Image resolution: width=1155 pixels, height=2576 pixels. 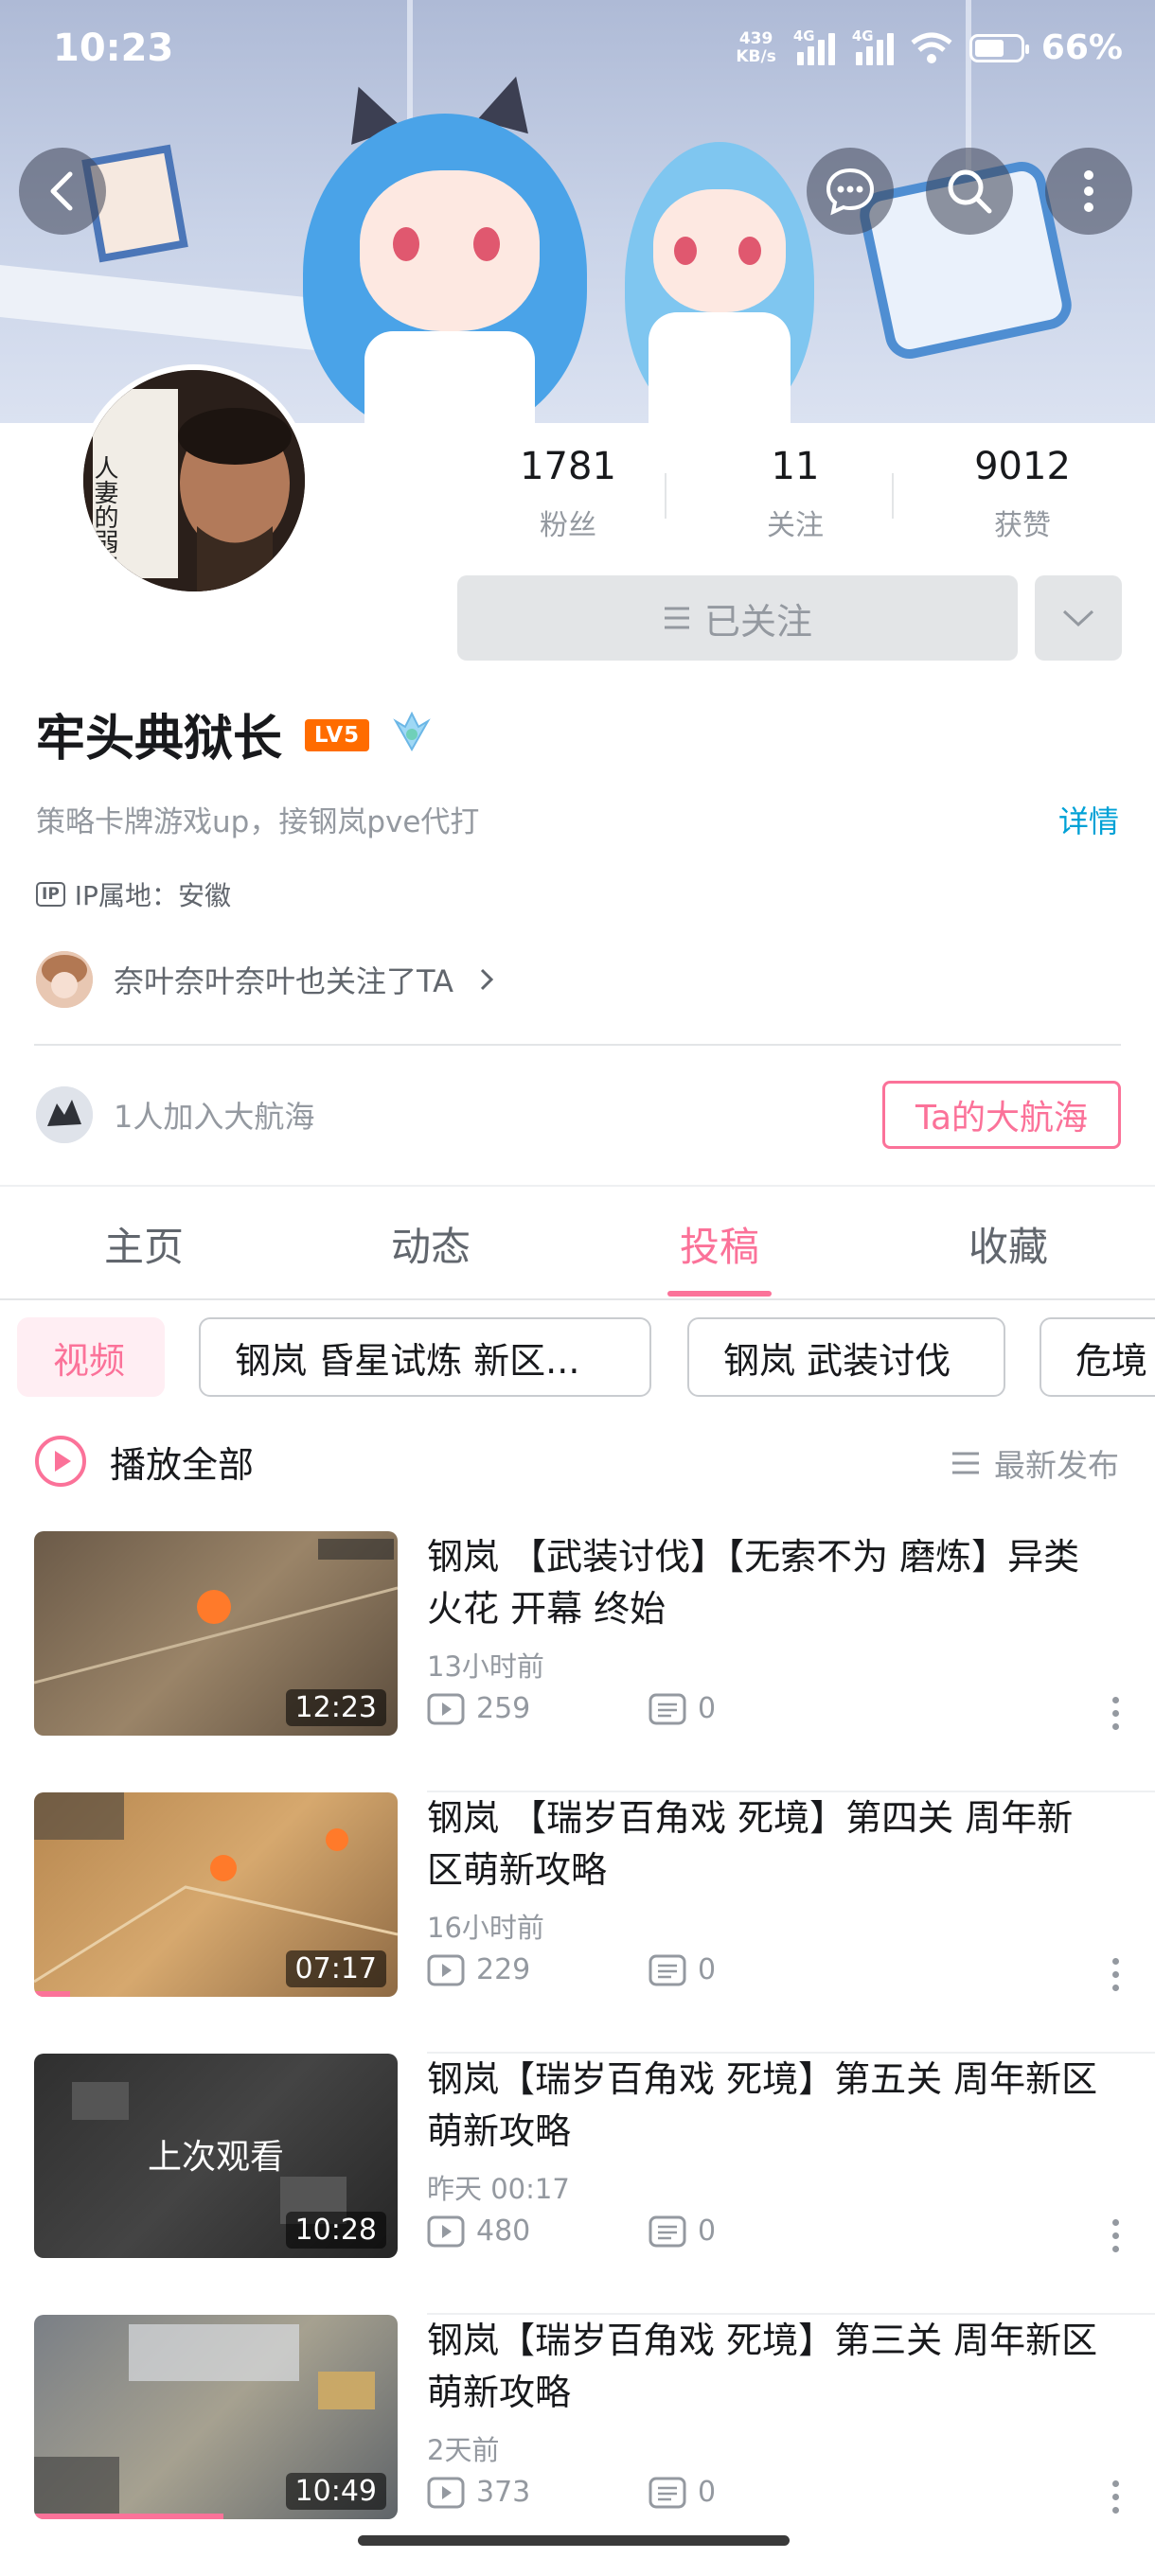 I want to click on ip-location: IP IP属地：安徽, so click(x=133, y=894).